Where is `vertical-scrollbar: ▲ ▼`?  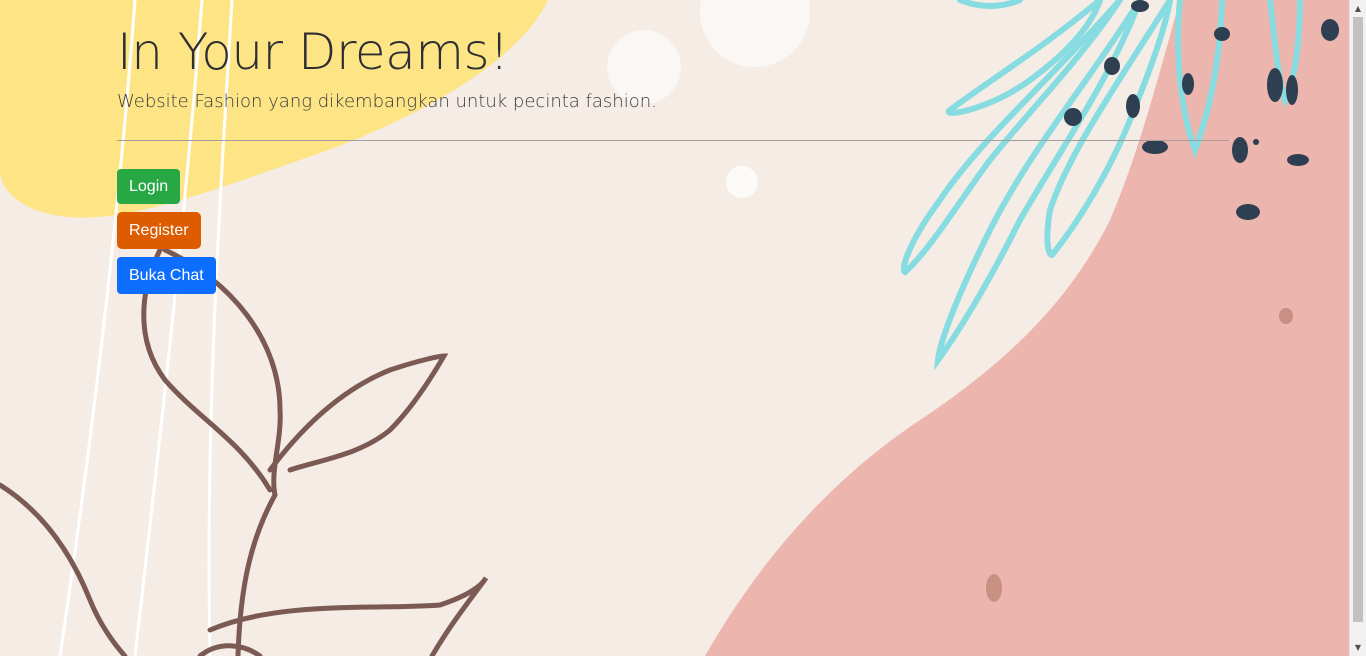
vertical-scrollbar: ▲ ▼ is located at coordinates (1357, 328).